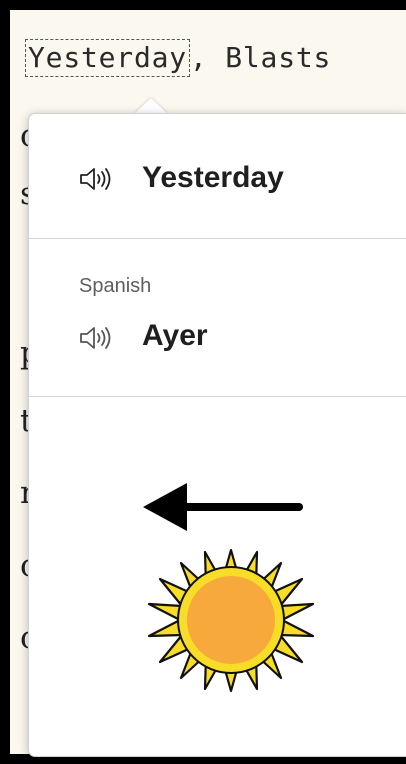 The height and width of the screenshot is (764, 406). Describe the element at coordinates (175, 335) in the screenshot. I see `translation-word: Ayer` at that location.